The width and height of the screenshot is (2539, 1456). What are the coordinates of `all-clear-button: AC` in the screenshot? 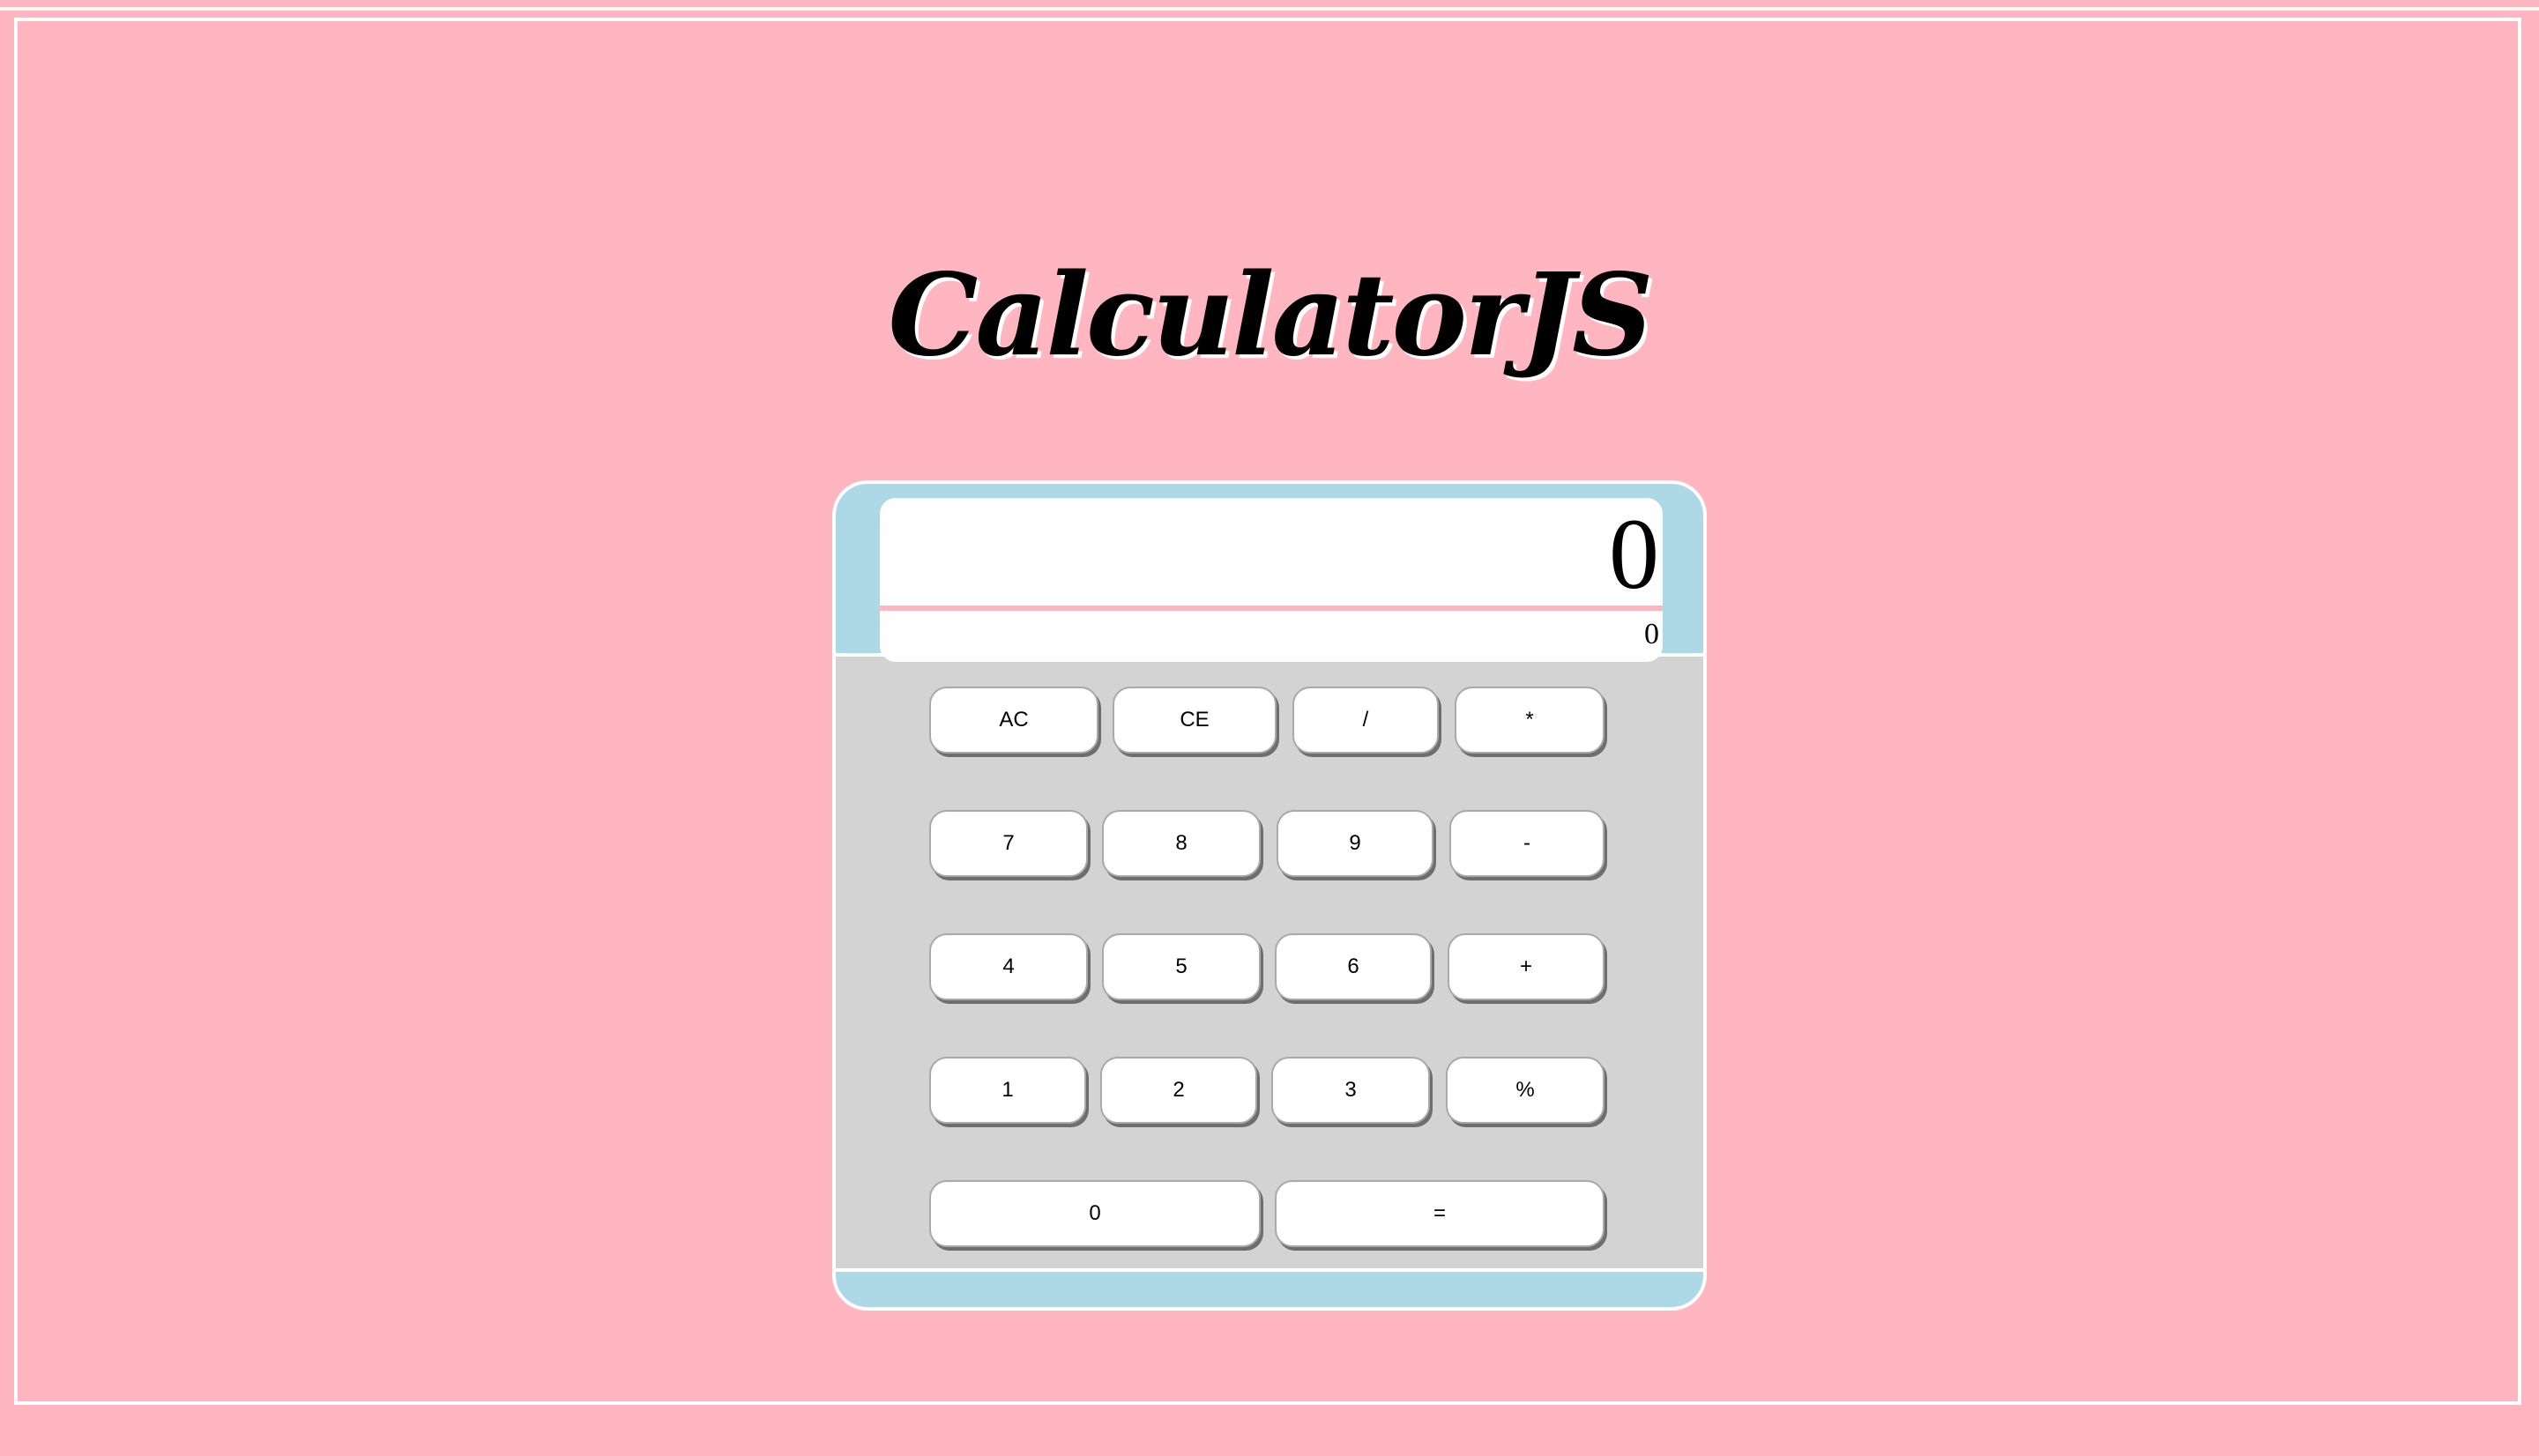 It's located at (1013, 720).